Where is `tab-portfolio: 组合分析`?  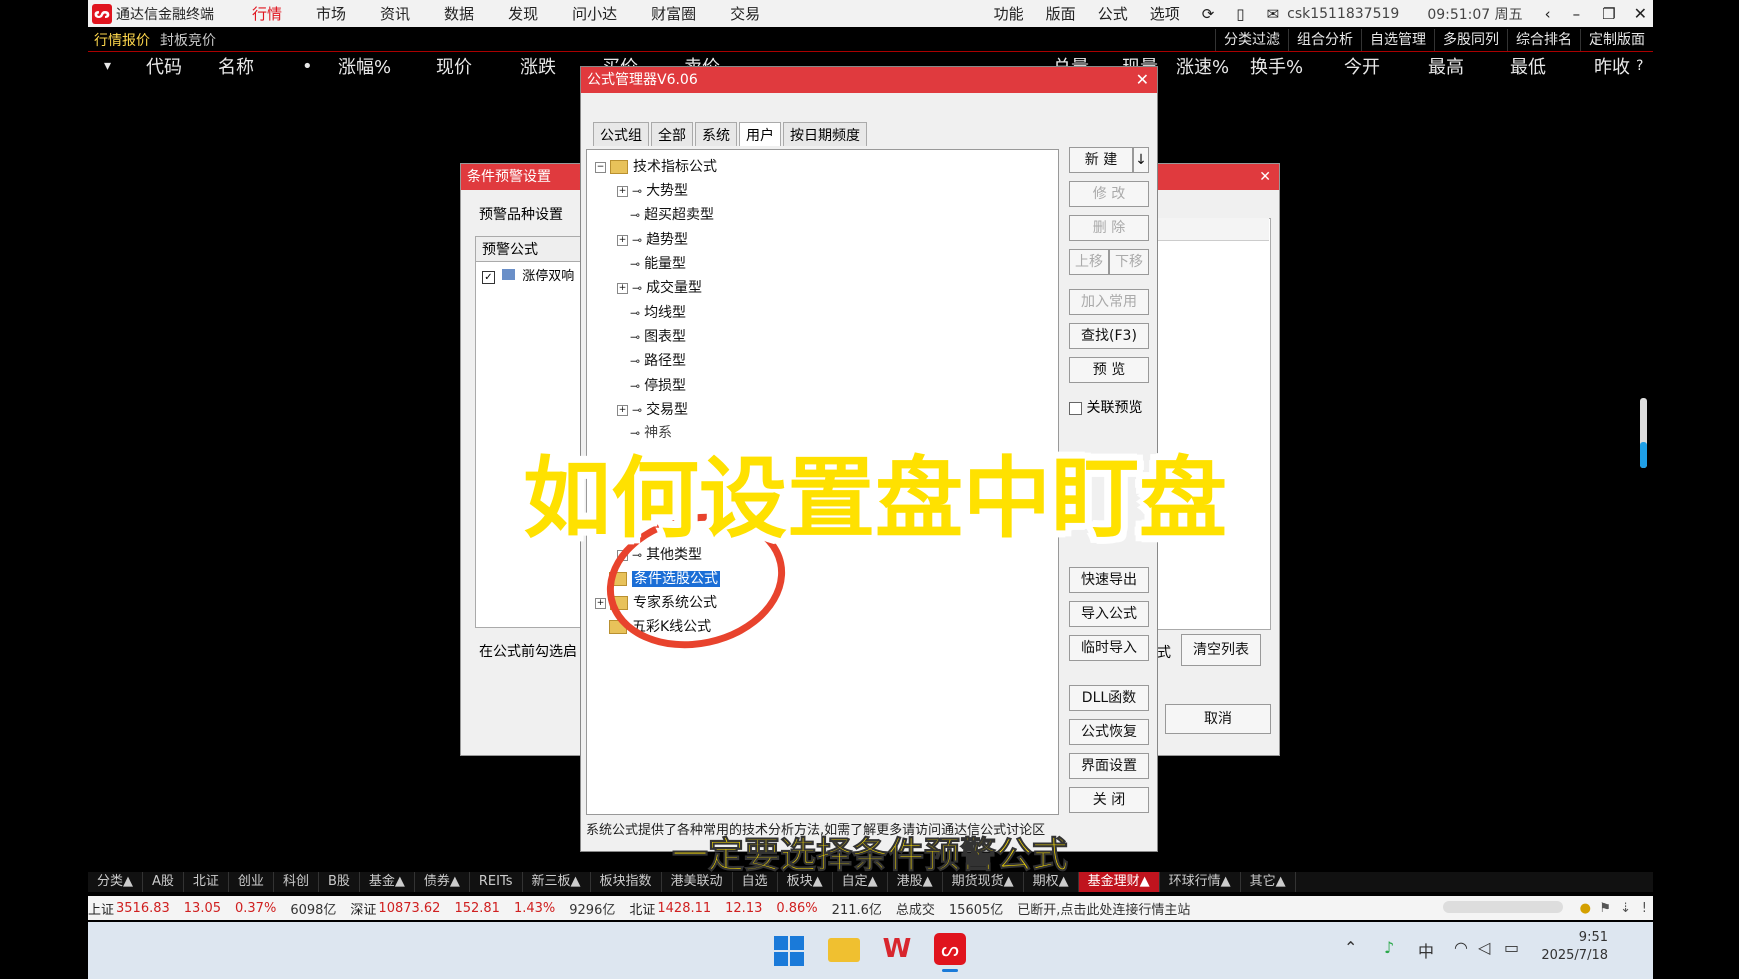
tab-portfolio: 组合分析 is located at coordinates (1324, 40).